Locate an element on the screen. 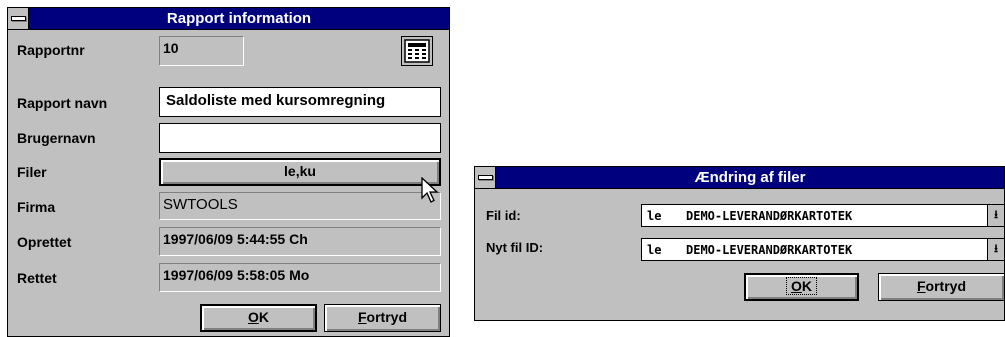 This screenshot has width=1005, height=337. title-bar: Rapport information is located at coordinates (228, 19).